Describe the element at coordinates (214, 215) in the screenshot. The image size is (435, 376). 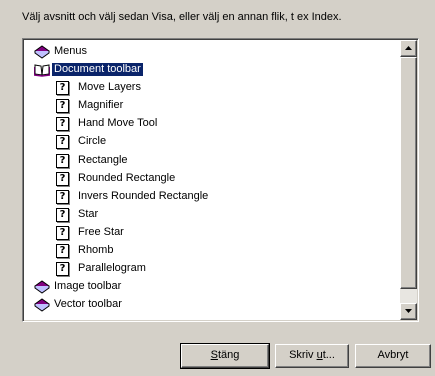
I see `tree-item: ? Star` at that location.